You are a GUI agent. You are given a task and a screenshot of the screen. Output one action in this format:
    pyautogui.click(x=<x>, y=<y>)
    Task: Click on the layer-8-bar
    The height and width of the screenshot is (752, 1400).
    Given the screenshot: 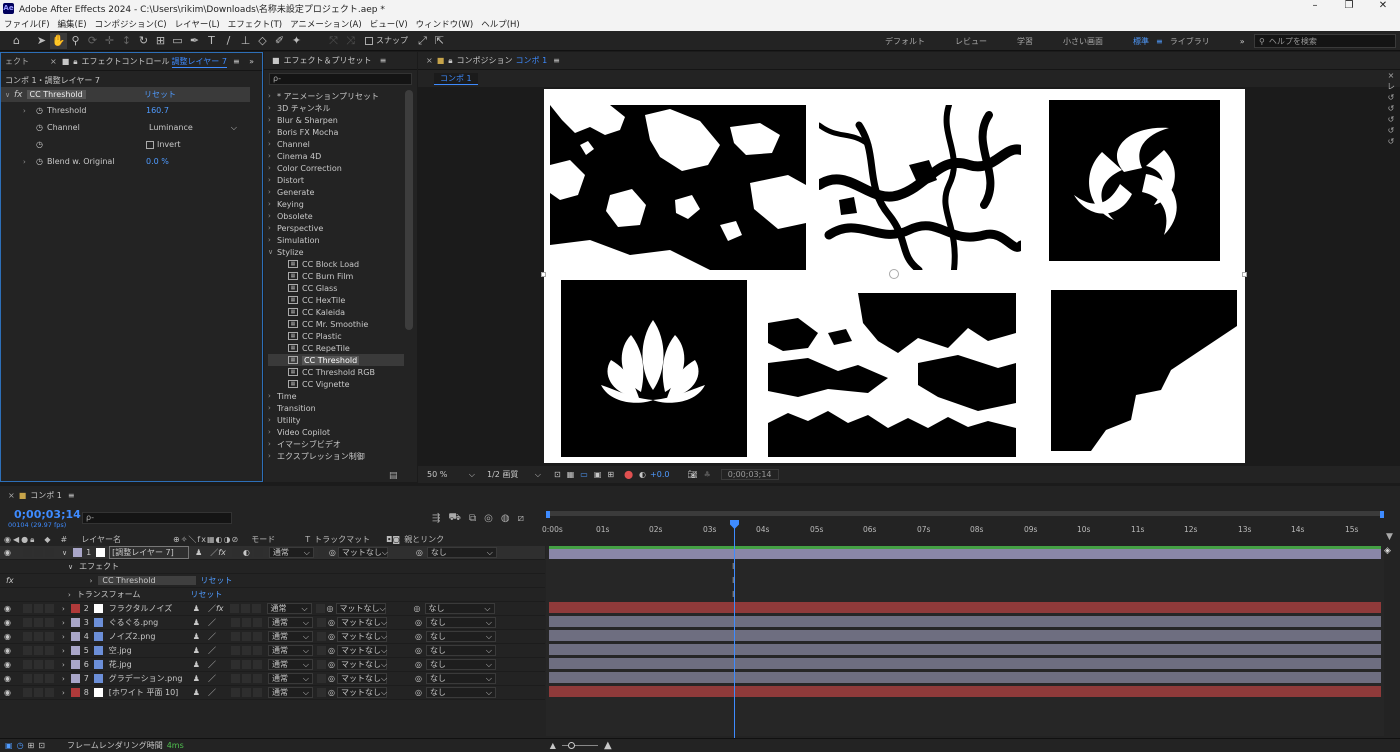 What is the action you would take?
    pyautogui.click(x=965, y=691)
    